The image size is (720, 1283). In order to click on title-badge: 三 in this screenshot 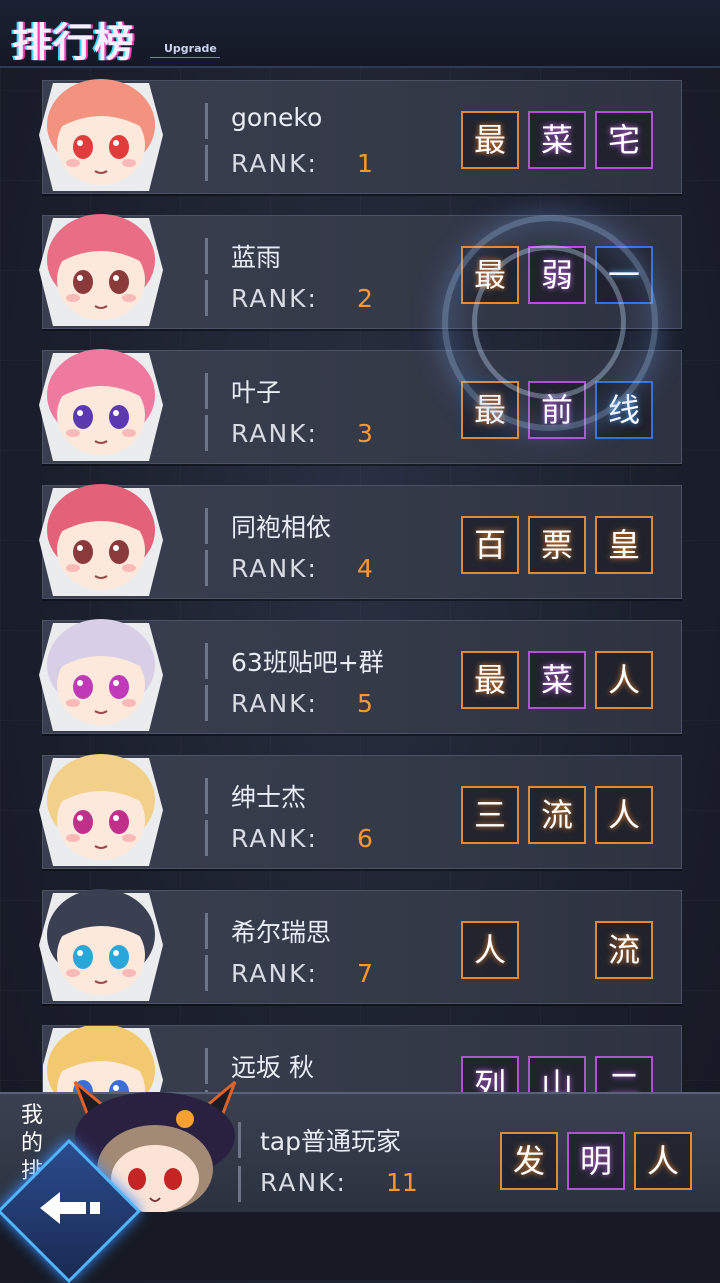, I will do `click(490, 815)`.